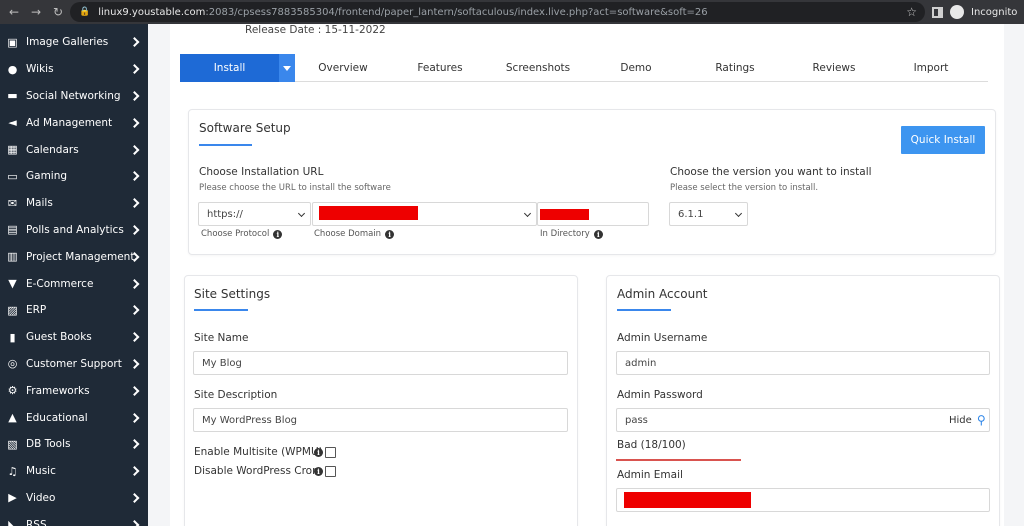 The width and height of the screenshot is (1024, 526). I want to click on admin-password-input: pass, so click(803, 420).